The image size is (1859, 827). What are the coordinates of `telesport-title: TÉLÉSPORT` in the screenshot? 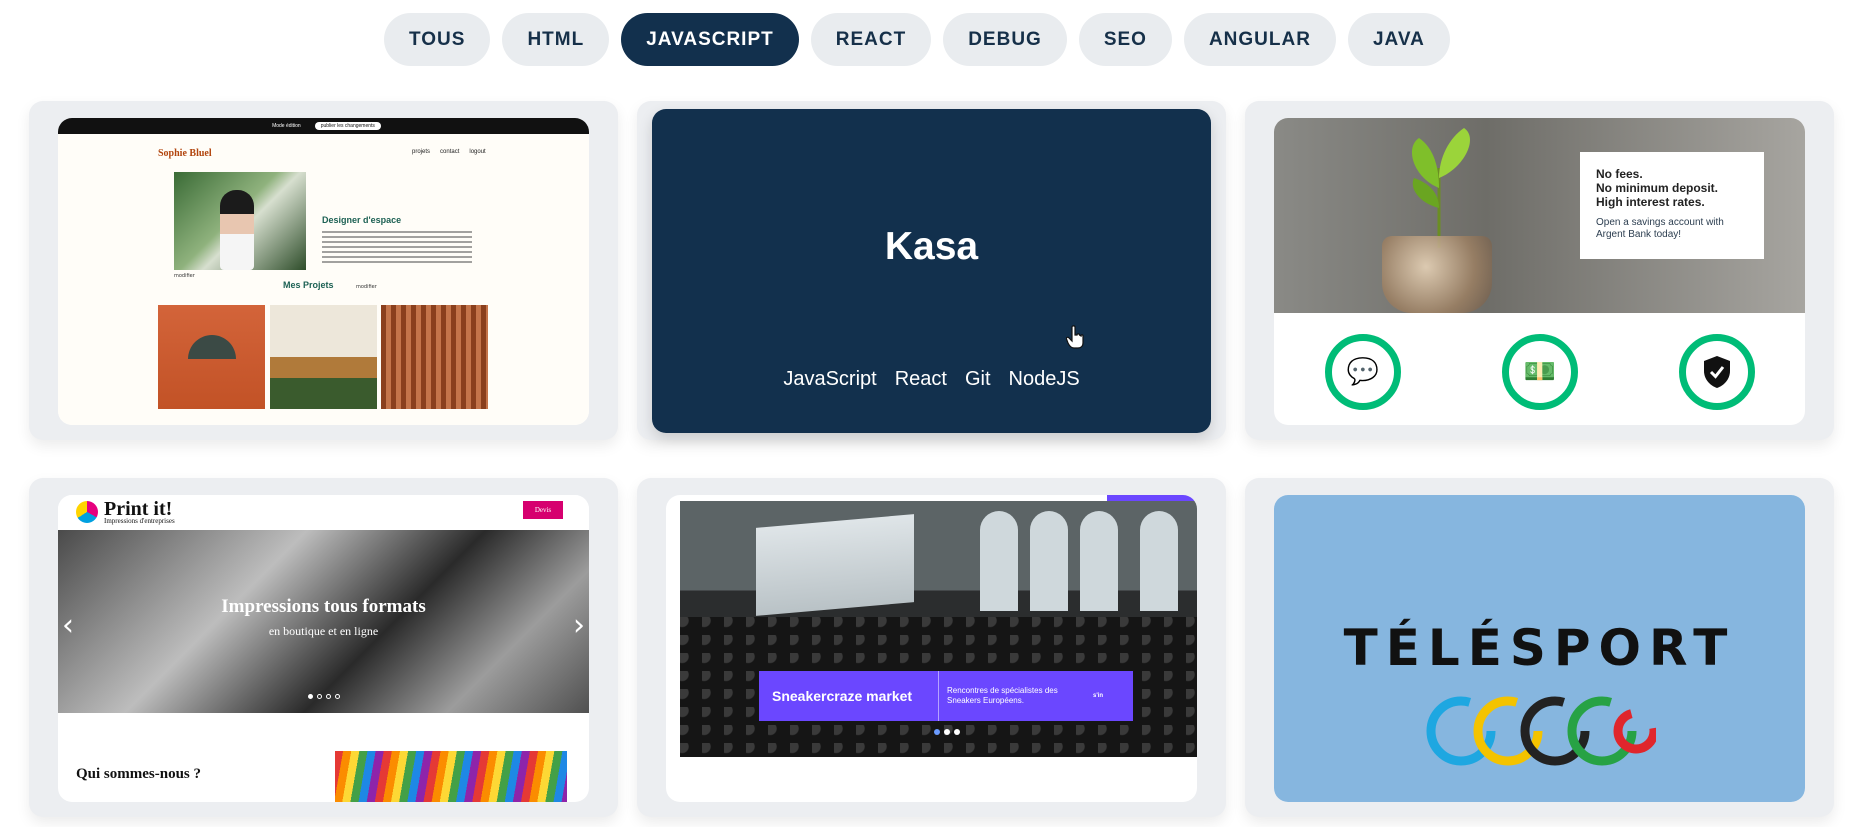 It's located at (1539, 648).